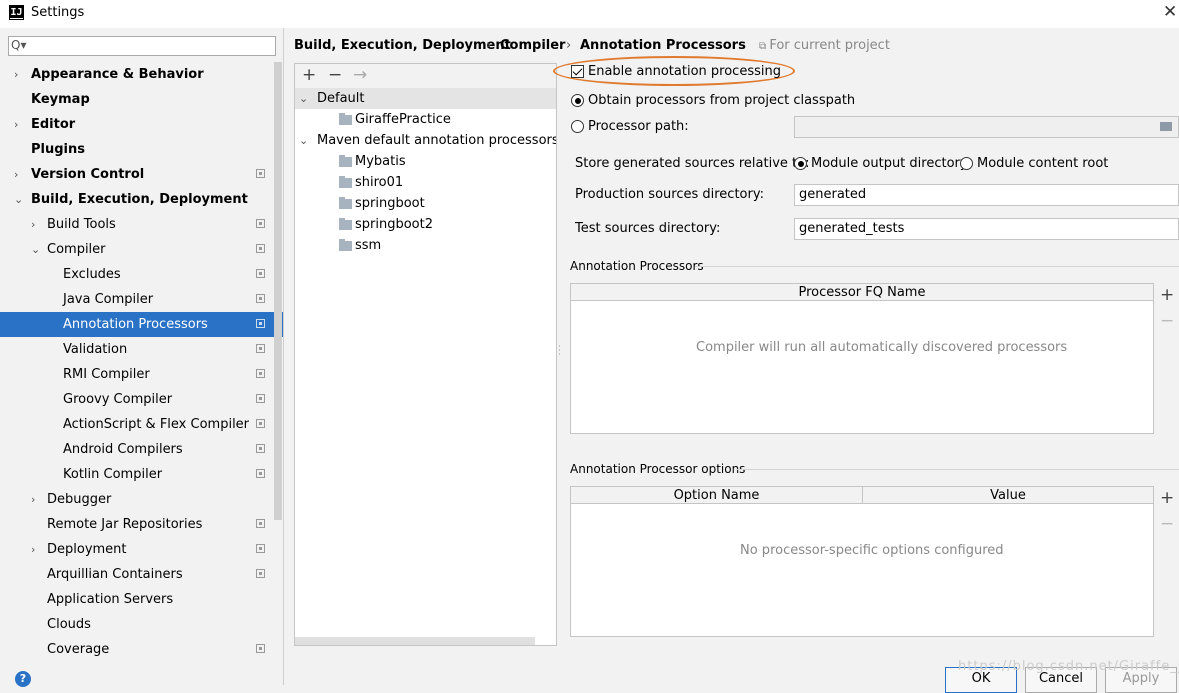  What do you see at coordinates (141, 249) in the screenshot?
I see `sidebar-item-compiler: ⌄ Compiler` at bounding box center [141, 249].